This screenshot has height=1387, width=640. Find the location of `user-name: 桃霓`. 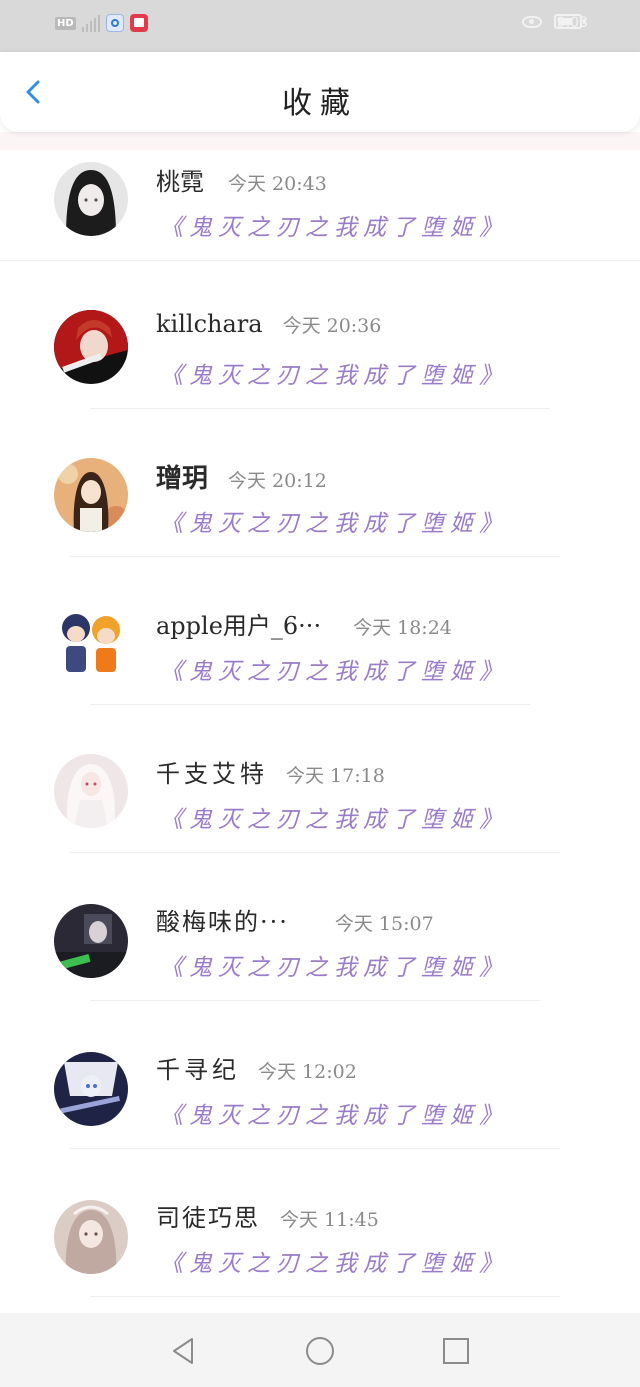

user-name: 桃霓 is located at coordinates (180, 182).